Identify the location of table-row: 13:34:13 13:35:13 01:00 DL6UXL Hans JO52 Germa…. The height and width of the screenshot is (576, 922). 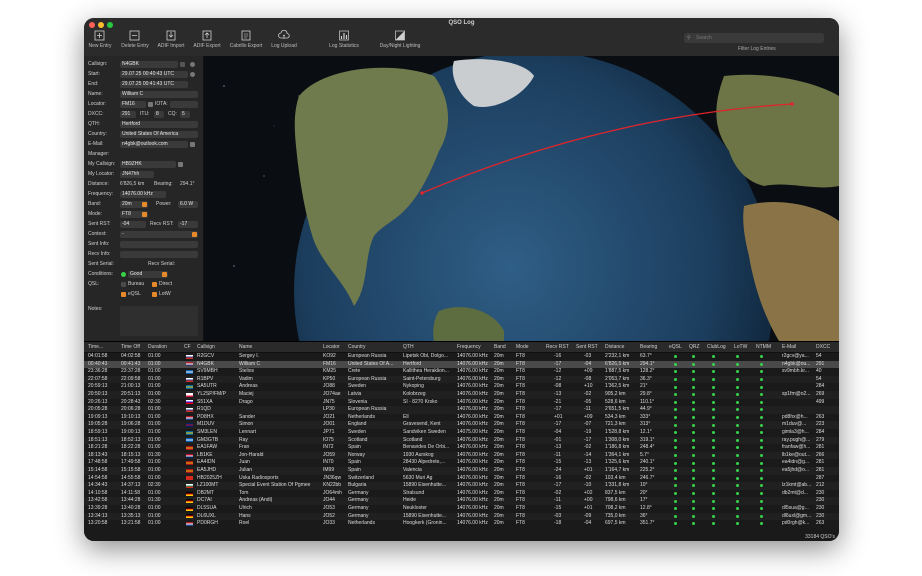
(461, 516).